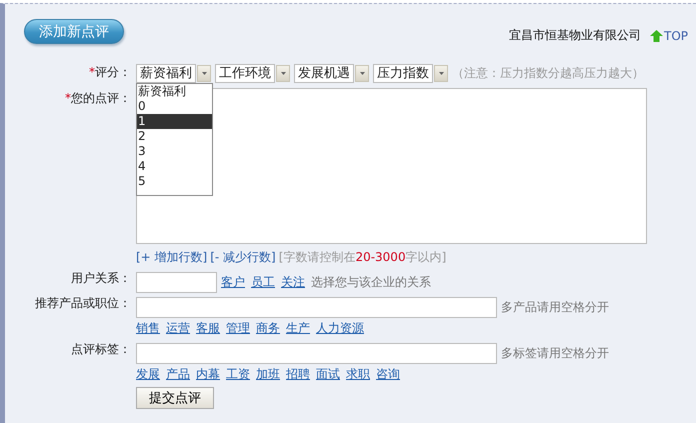  What do you see at coordinates (324, 73) in the screenshot?
I see `rating-select: 发展机遇` at bounding box center [324, 73].